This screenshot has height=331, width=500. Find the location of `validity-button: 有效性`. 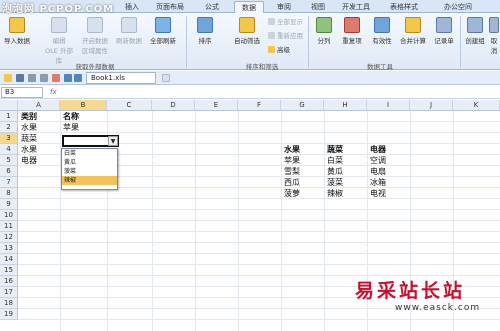

validity-button: 有效性 is located at coordinates (382, 31).